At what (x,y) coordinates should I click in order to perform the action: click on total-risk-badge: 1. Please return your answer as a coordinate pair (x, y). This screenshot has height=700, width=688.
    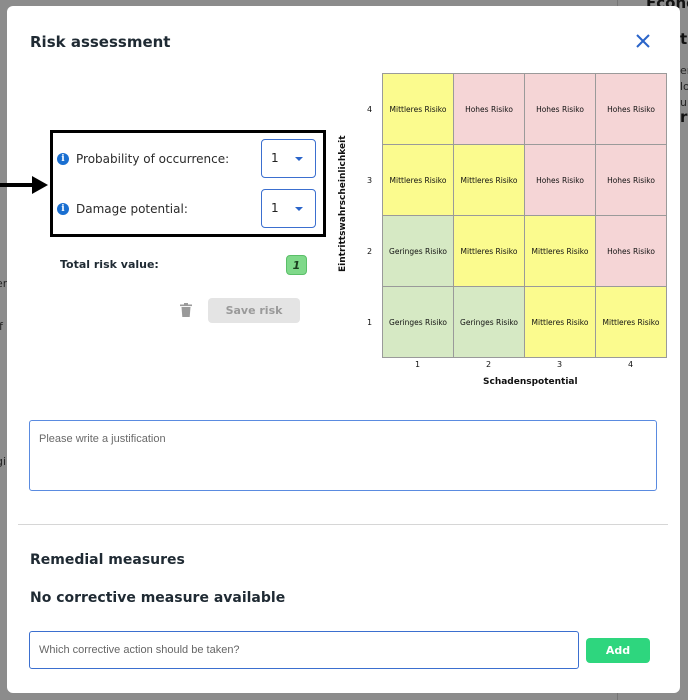
    Looking at the image, I should click on (296, 265).